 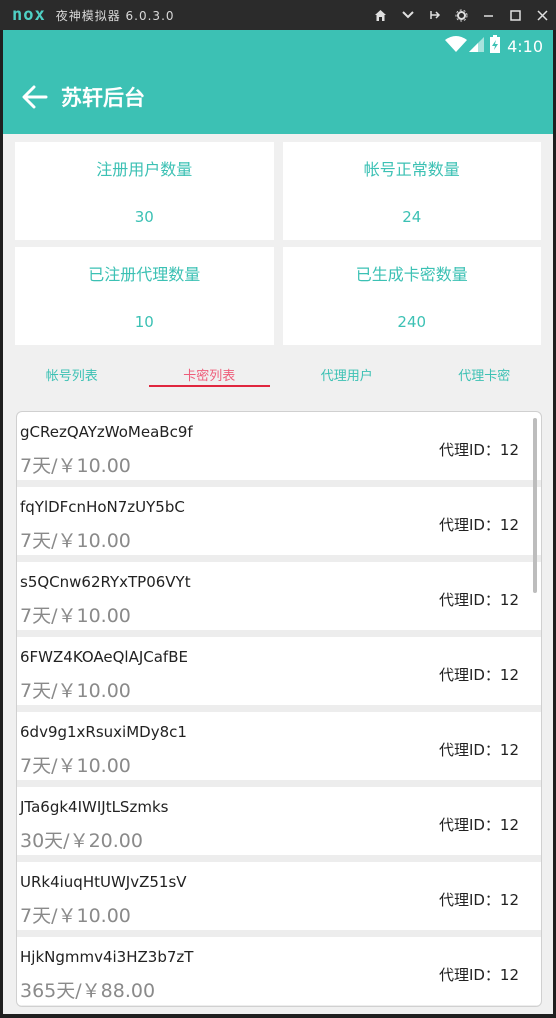 I want to click on emulator-controls, so click(x=461, y=15).